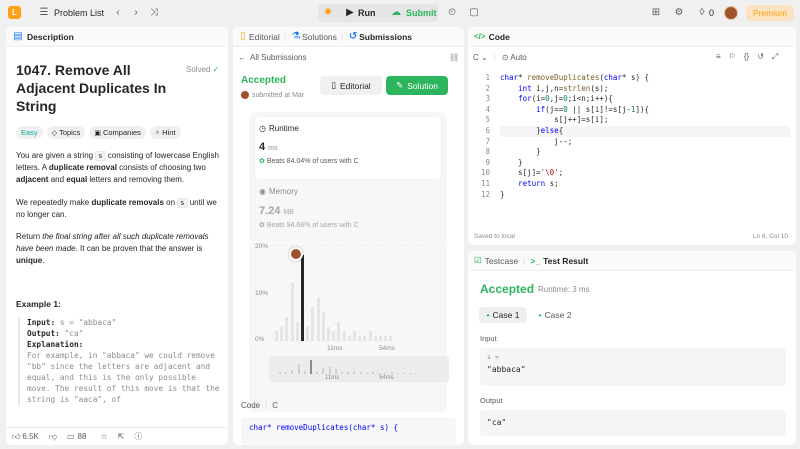 This screenshot has height=449, width=800. What do you see at coordinates (258, 36) in the screenshot?
I see `editorial-tab: ▯ Editorial` at bounding box center [258, 36].